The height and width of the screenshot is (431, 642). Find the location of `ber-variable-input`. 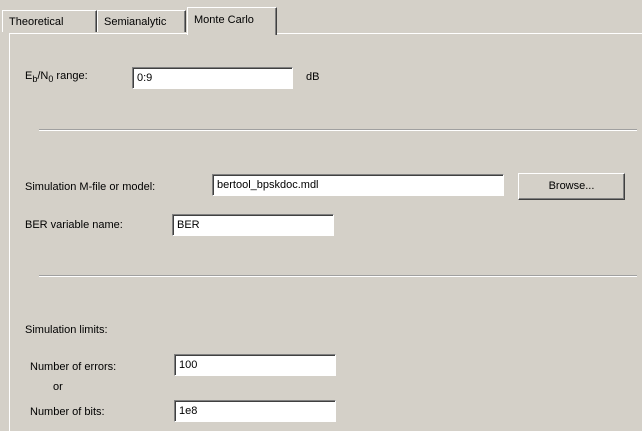

ber-variable-input is located at coordinates (253, 225).